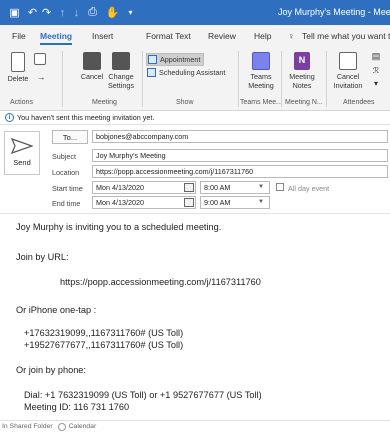 This screenshot has height=432, width=390. What do you see at coordinates (168, 36) in the screenshot?
I see `tab-format-text: Format Text` at bounding box center [168, 36].